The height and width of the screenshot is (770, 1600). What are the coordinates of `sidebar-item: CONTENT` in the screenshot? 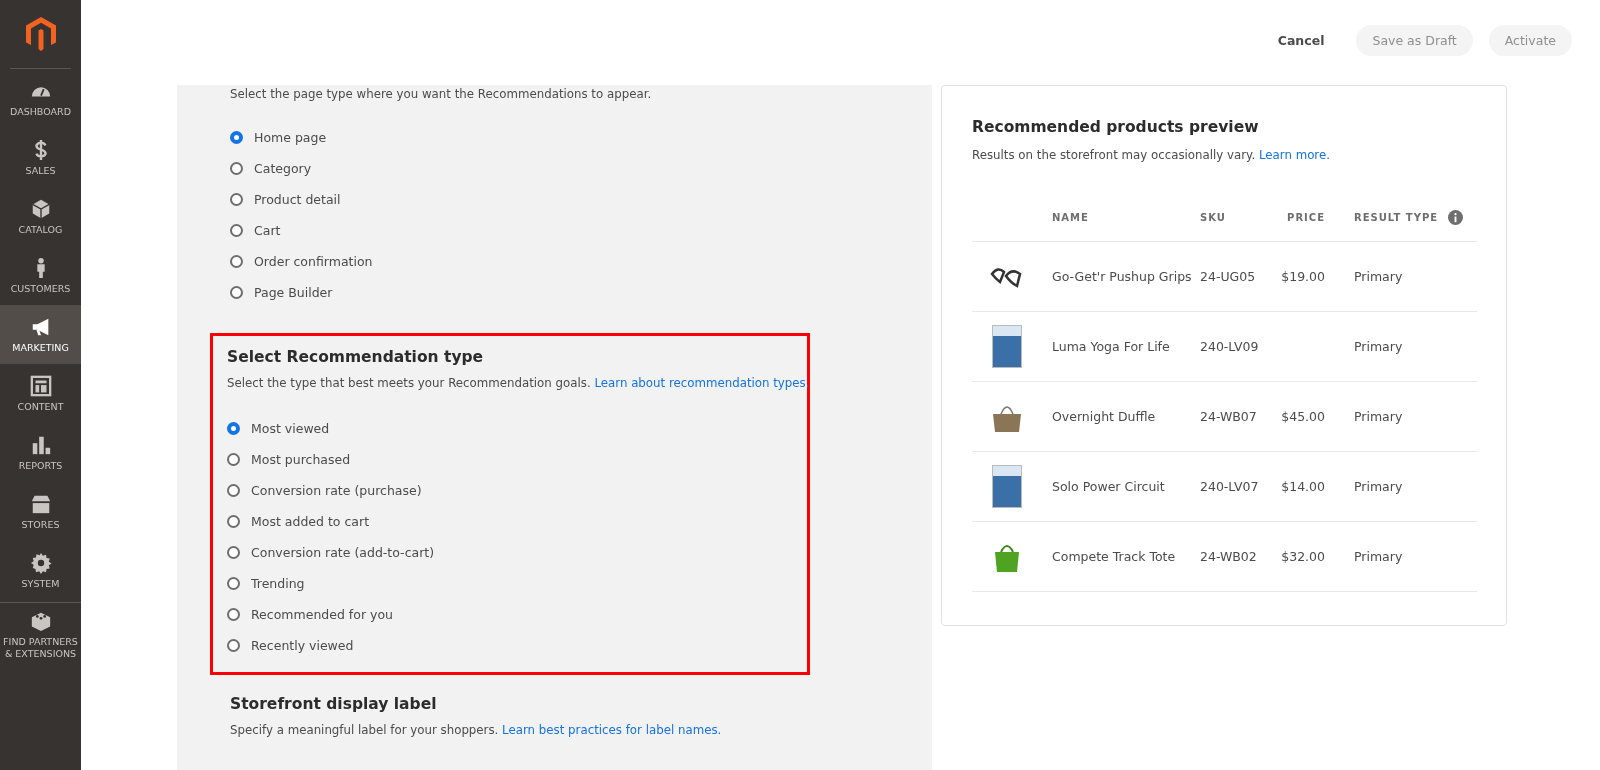 It's located at (40, 393).